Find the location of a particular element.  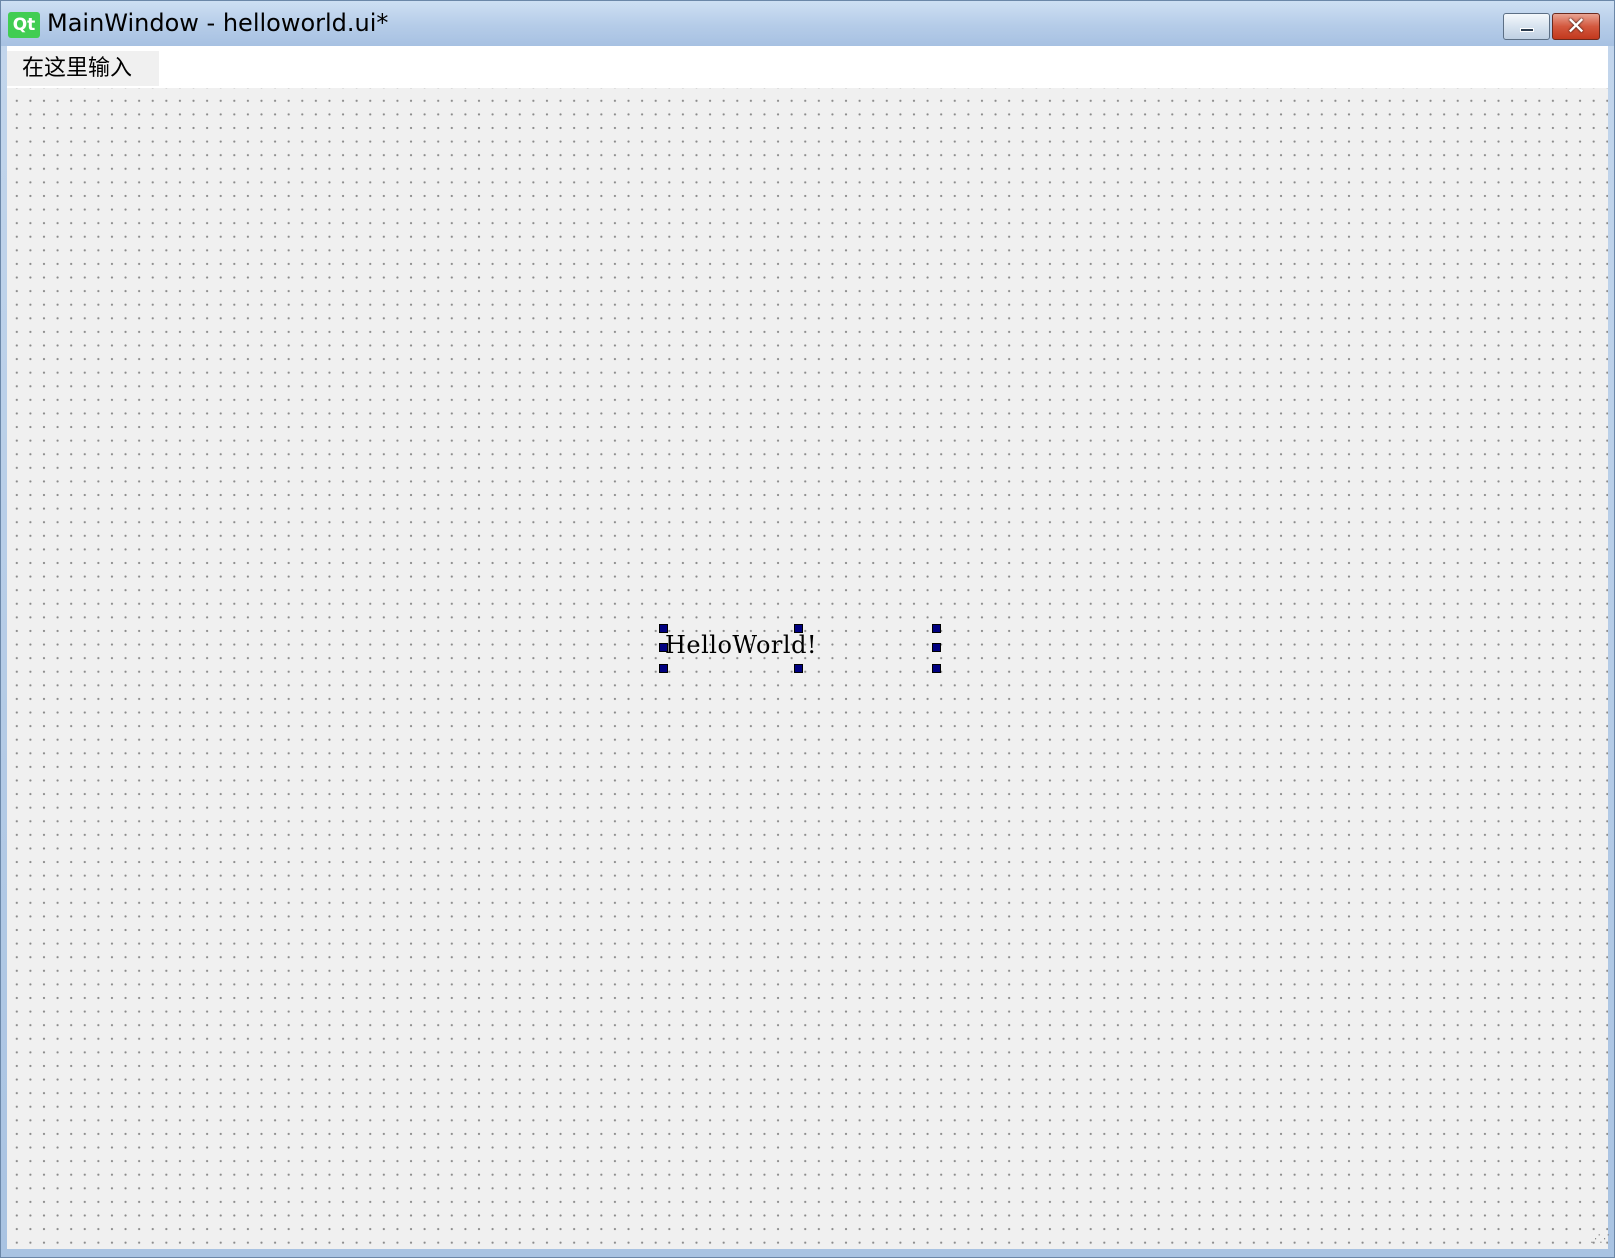

menu-type-here: 在这里输入 is located at coordinates (83, 68).